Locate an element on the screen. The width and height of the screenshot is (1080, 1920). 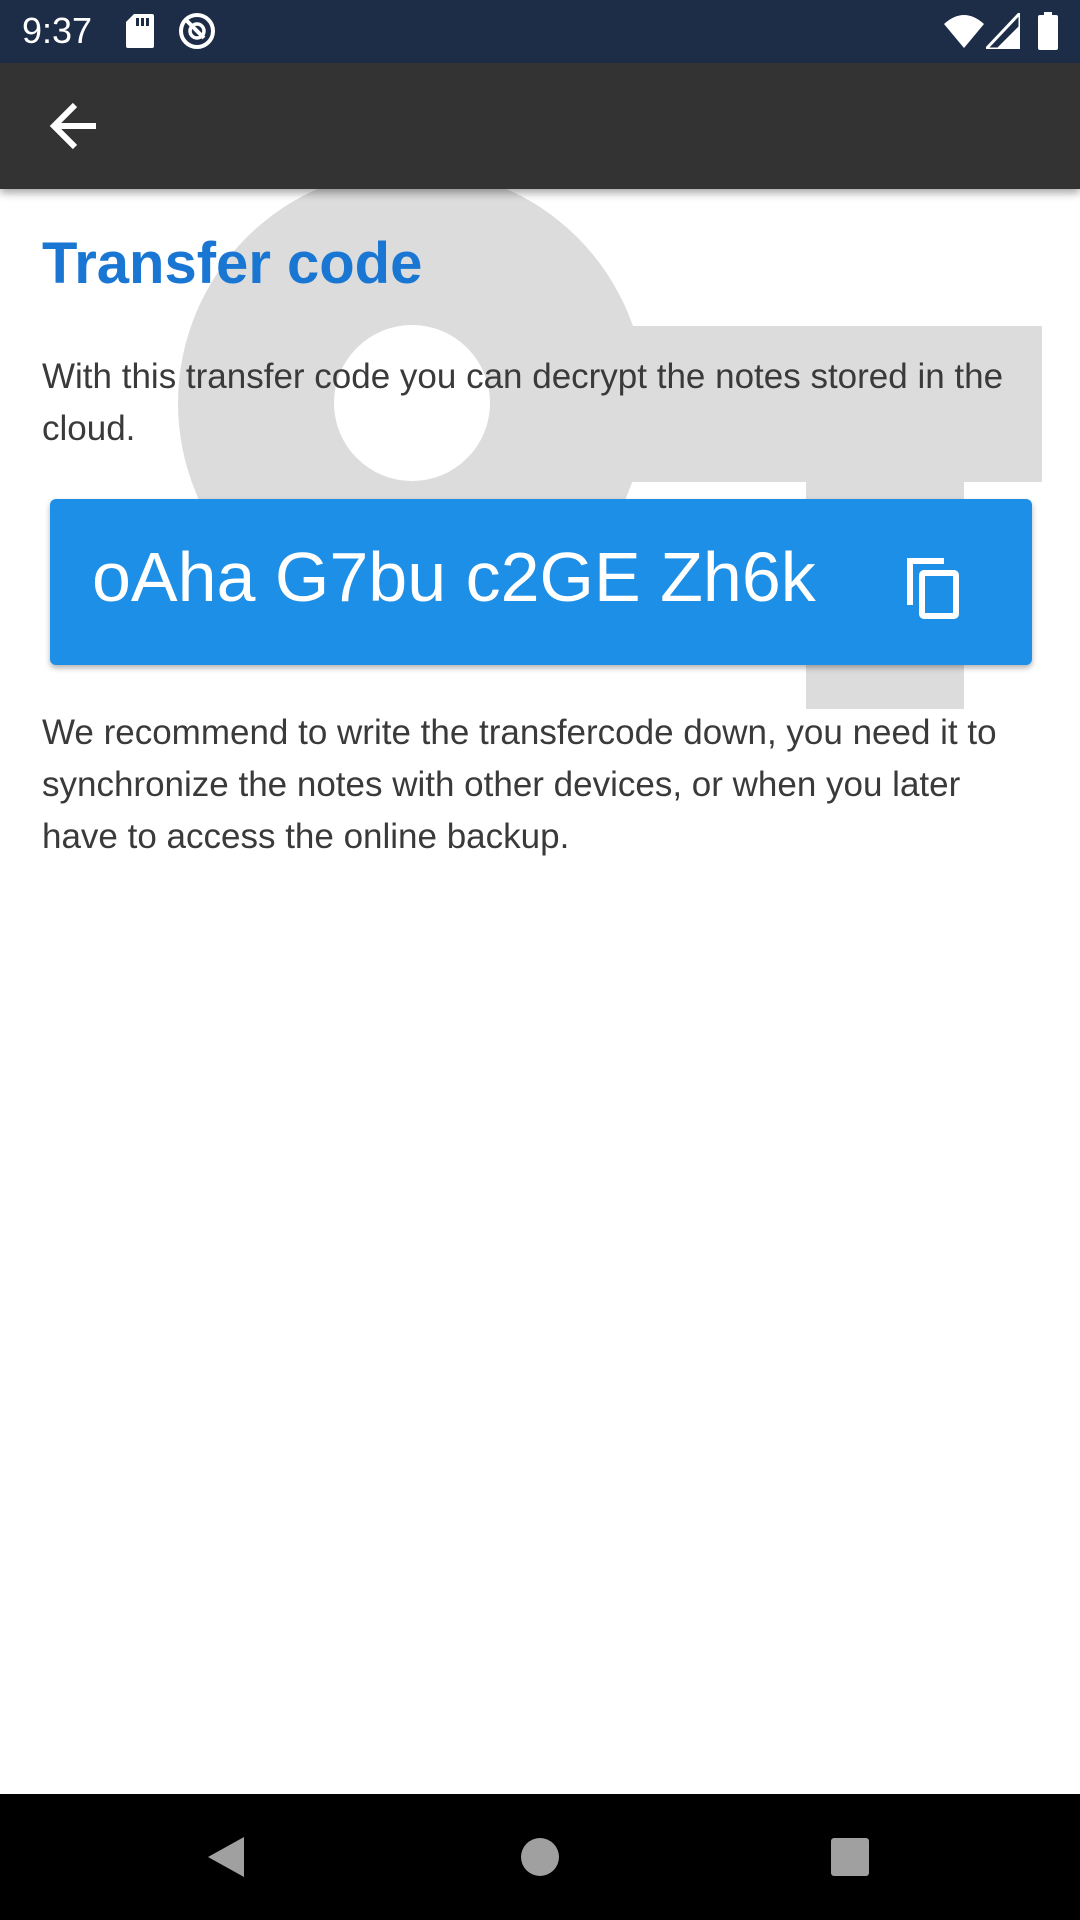
back-triangle-icon is located at coordinates (226, 1857).